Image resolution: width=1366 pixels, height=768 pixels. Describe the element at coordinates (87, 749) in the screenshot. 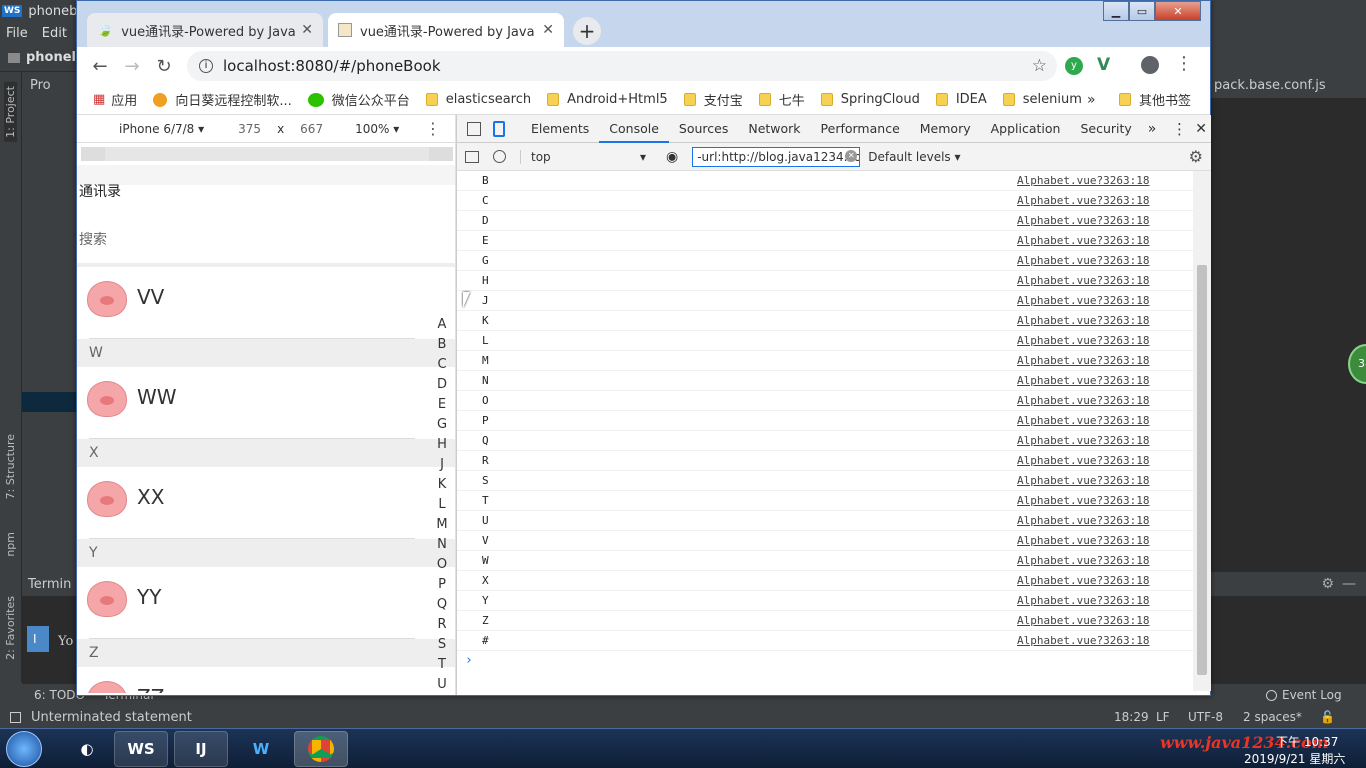

I see `taskbar-app-colors-icon: ◐` at that location.